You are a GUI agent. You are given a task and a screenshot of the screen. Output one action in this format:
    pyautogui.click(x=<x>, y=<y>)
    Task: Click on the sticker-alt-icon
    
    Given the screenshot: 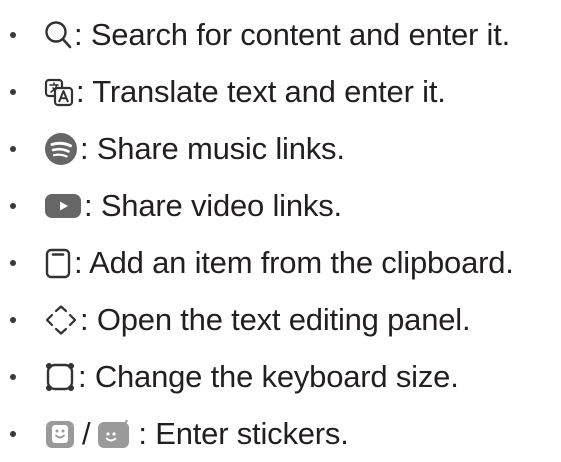 What is the action you would take?
    pyautogui.click(x=116, y=434)
    